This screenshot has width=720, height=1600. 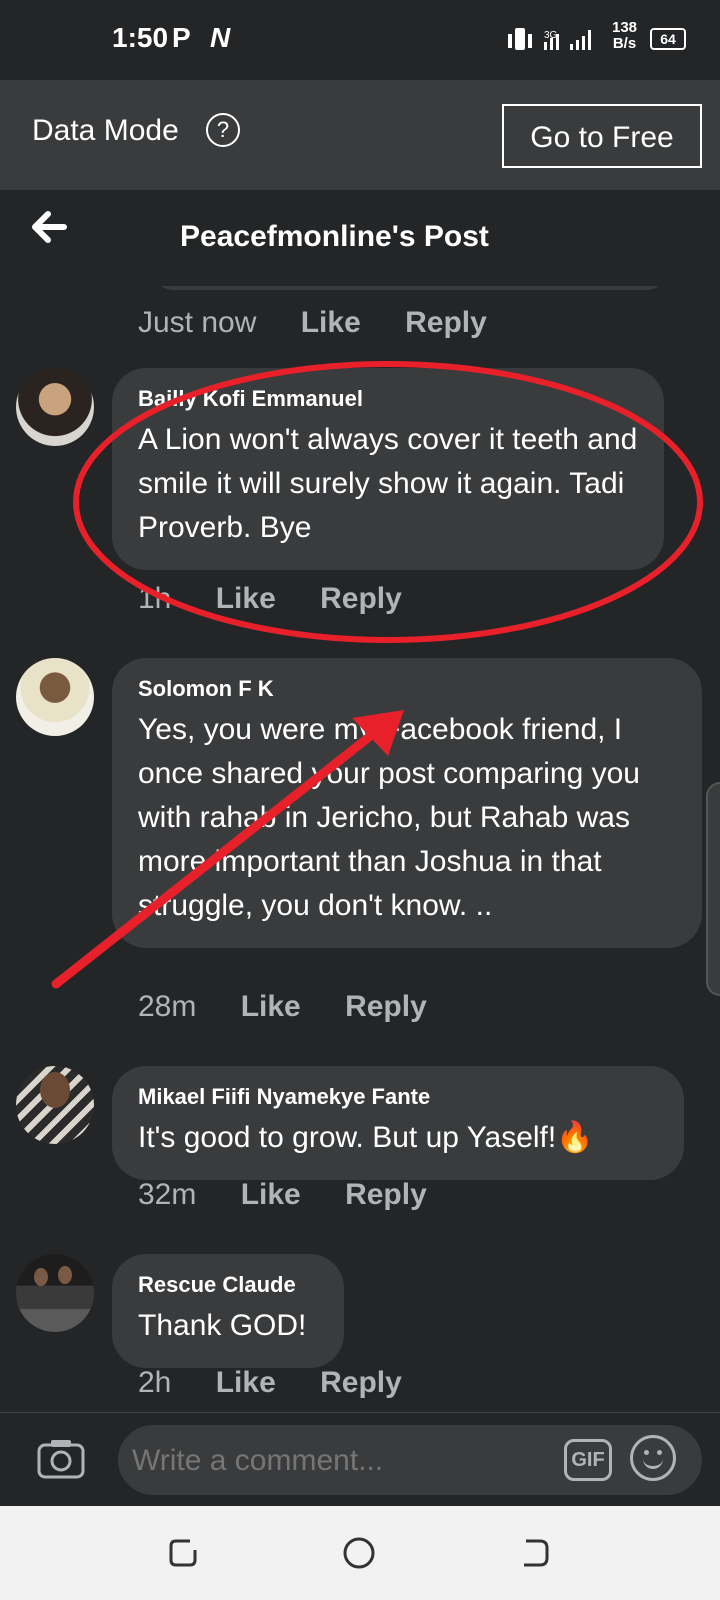 I want to click on recent-apps-icon, so click(x=183, y=1553).